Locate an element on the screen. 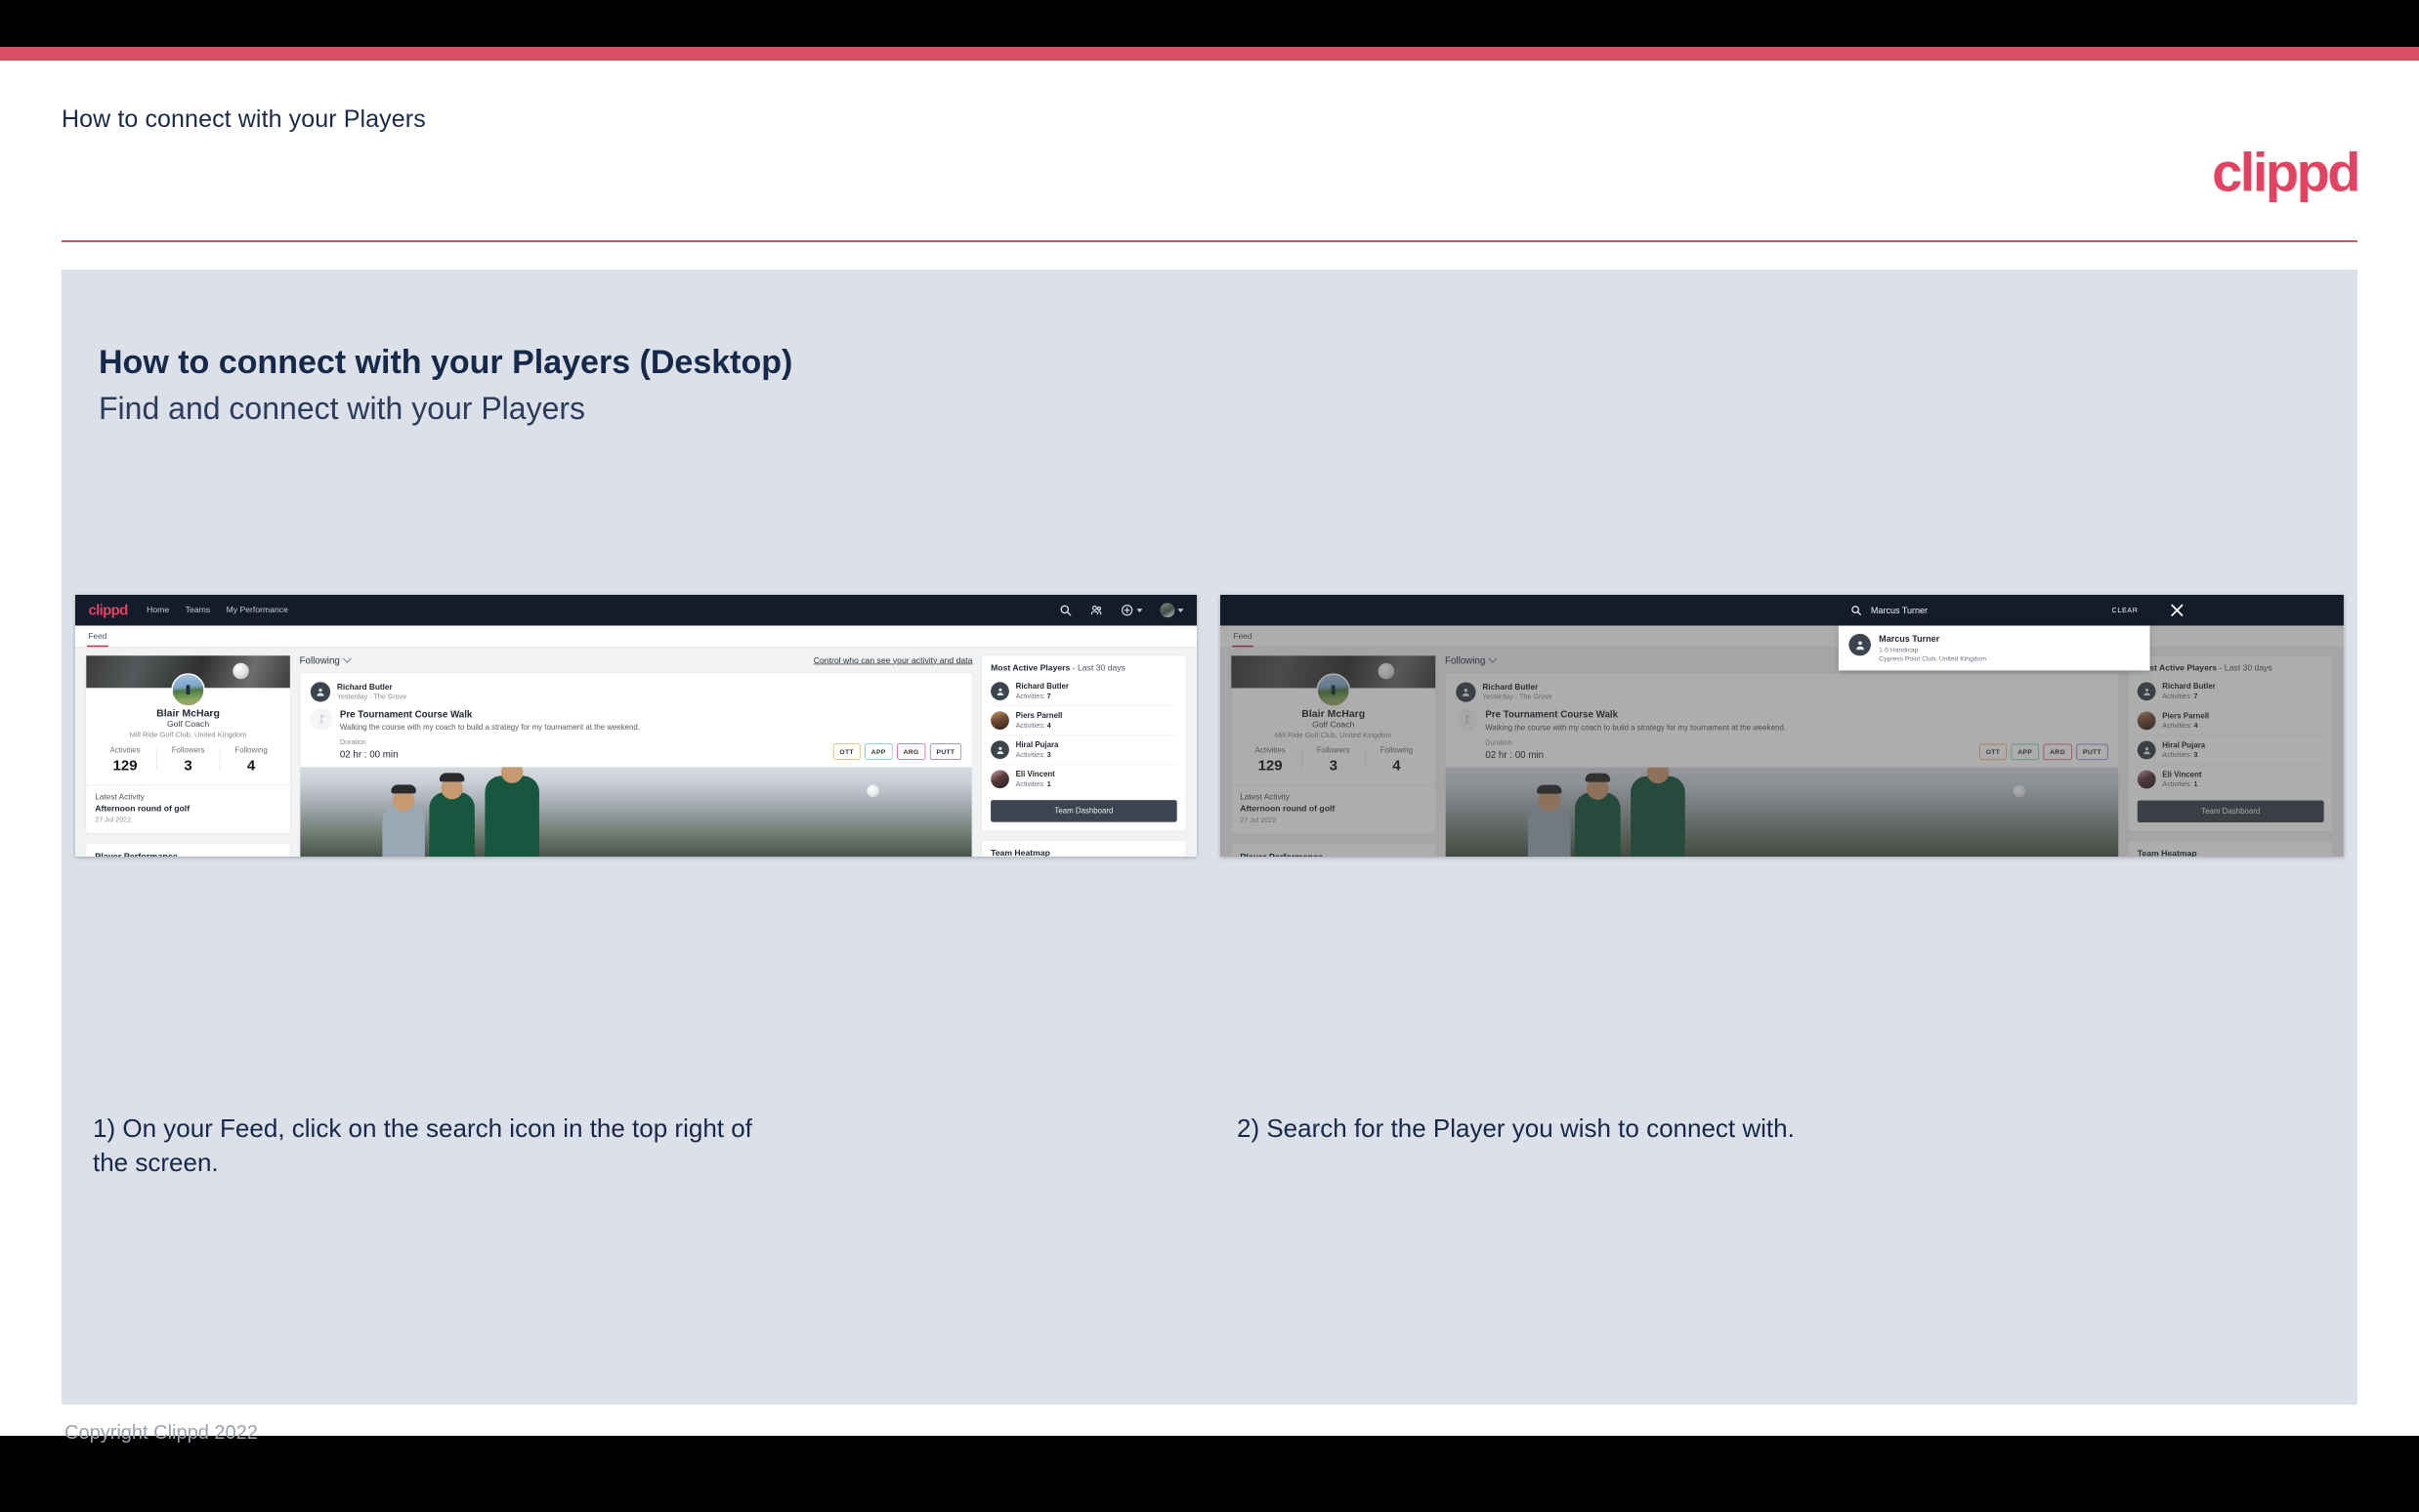  list-item-text: Eli Vincent Activities: 1 is located at coordinates (2181, 780).